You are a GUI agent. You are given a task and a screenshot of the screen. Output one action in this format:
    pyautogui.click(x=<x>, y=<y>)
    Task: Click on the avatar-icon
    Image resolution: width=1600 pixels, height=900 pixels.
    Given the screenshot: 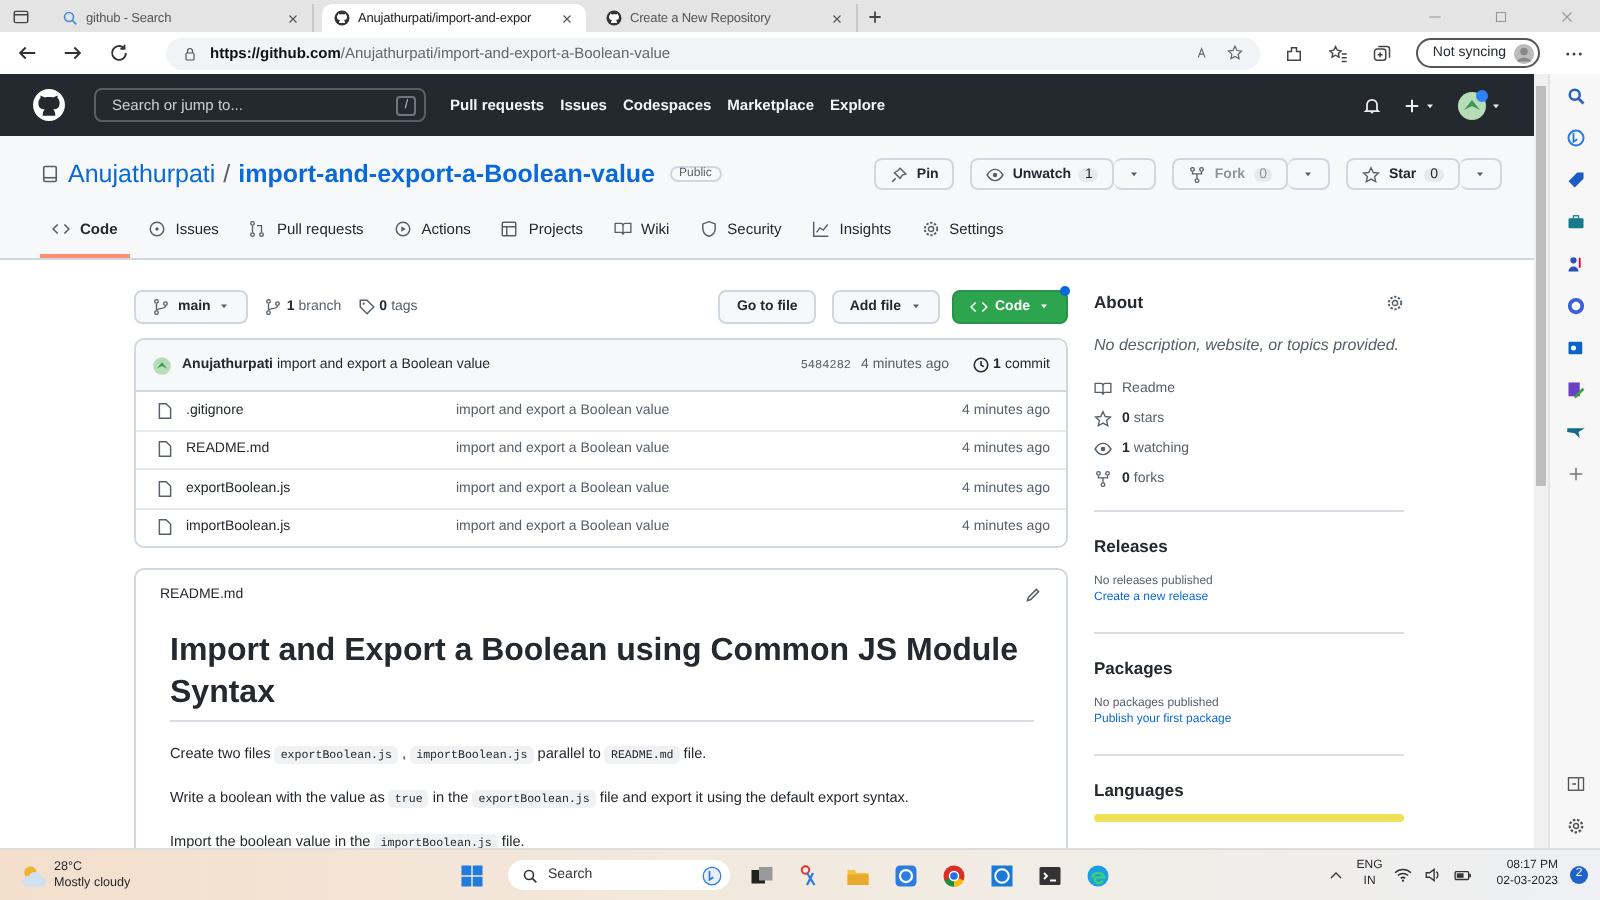 What is the action you would take?
    pyautogui.click(x=1472, y=105)
    